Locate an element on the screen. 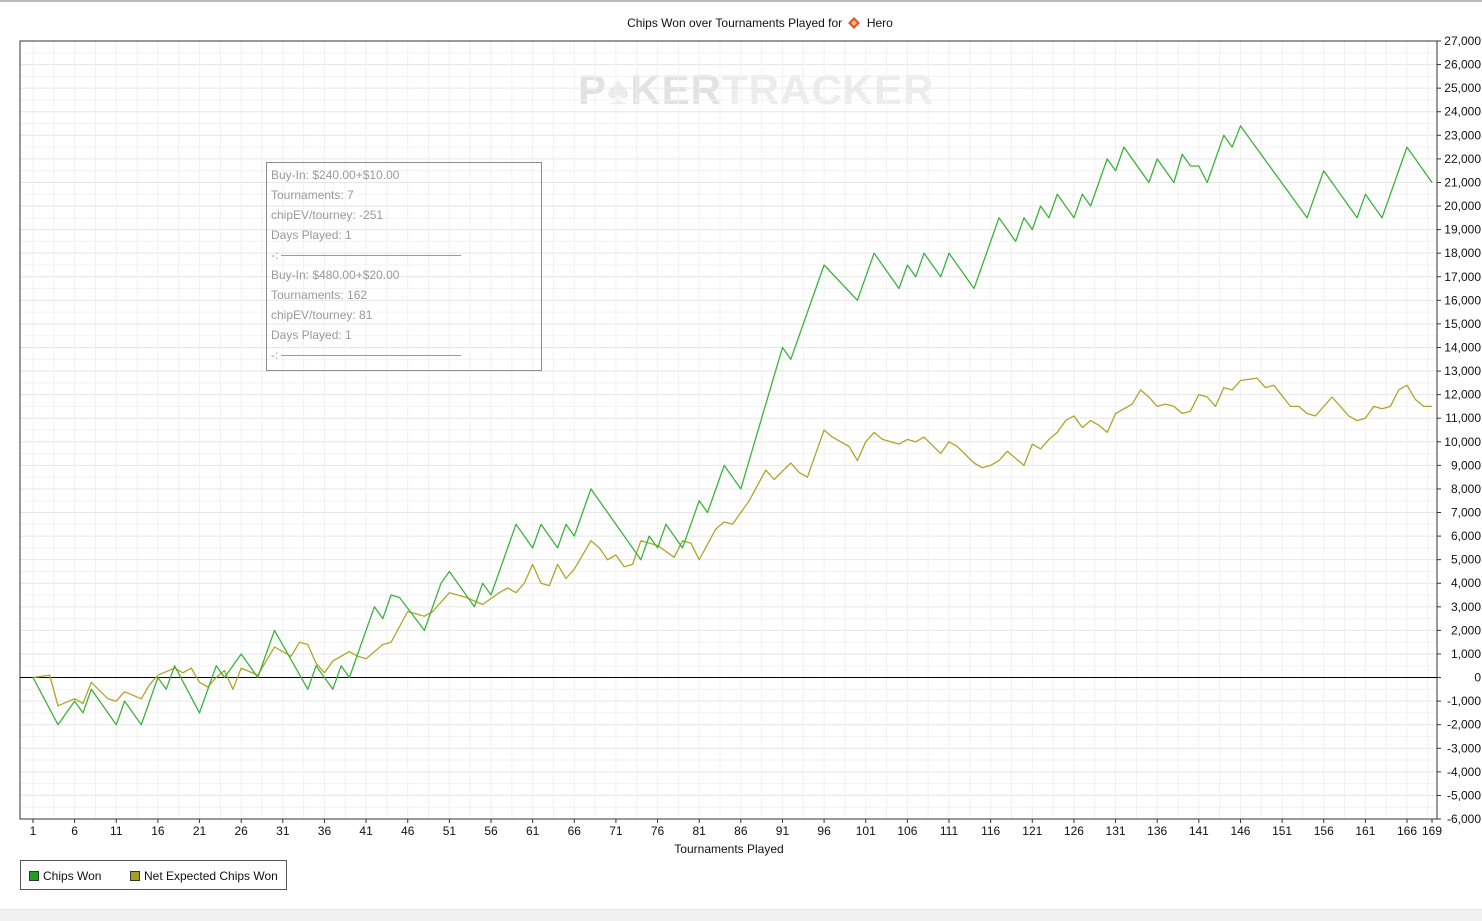  chipev-line: chipEV/tourney: 81 is located at coordinates (322, 315).